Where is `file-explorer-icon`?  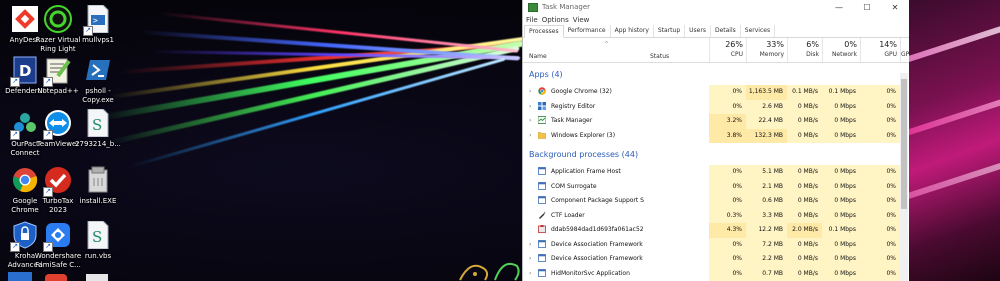
file-explorer-icon is located at coordinates (542, 135).